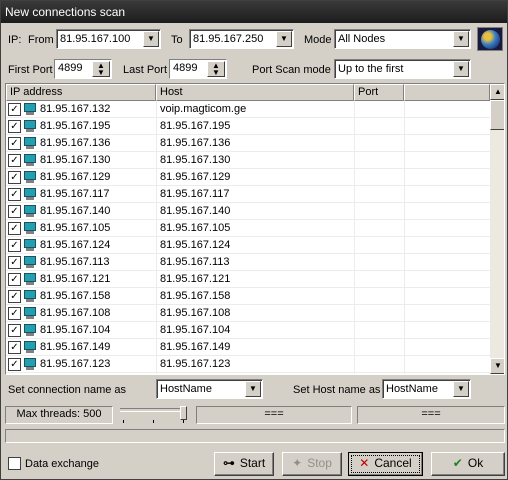 Image resolution: width=508 pixels, height=480 pixels. Describe the element at coordinates (248, 126) in the screenshot. I see `table-row: ✓ 81.95.167.195 81.95.167.195` at that location.